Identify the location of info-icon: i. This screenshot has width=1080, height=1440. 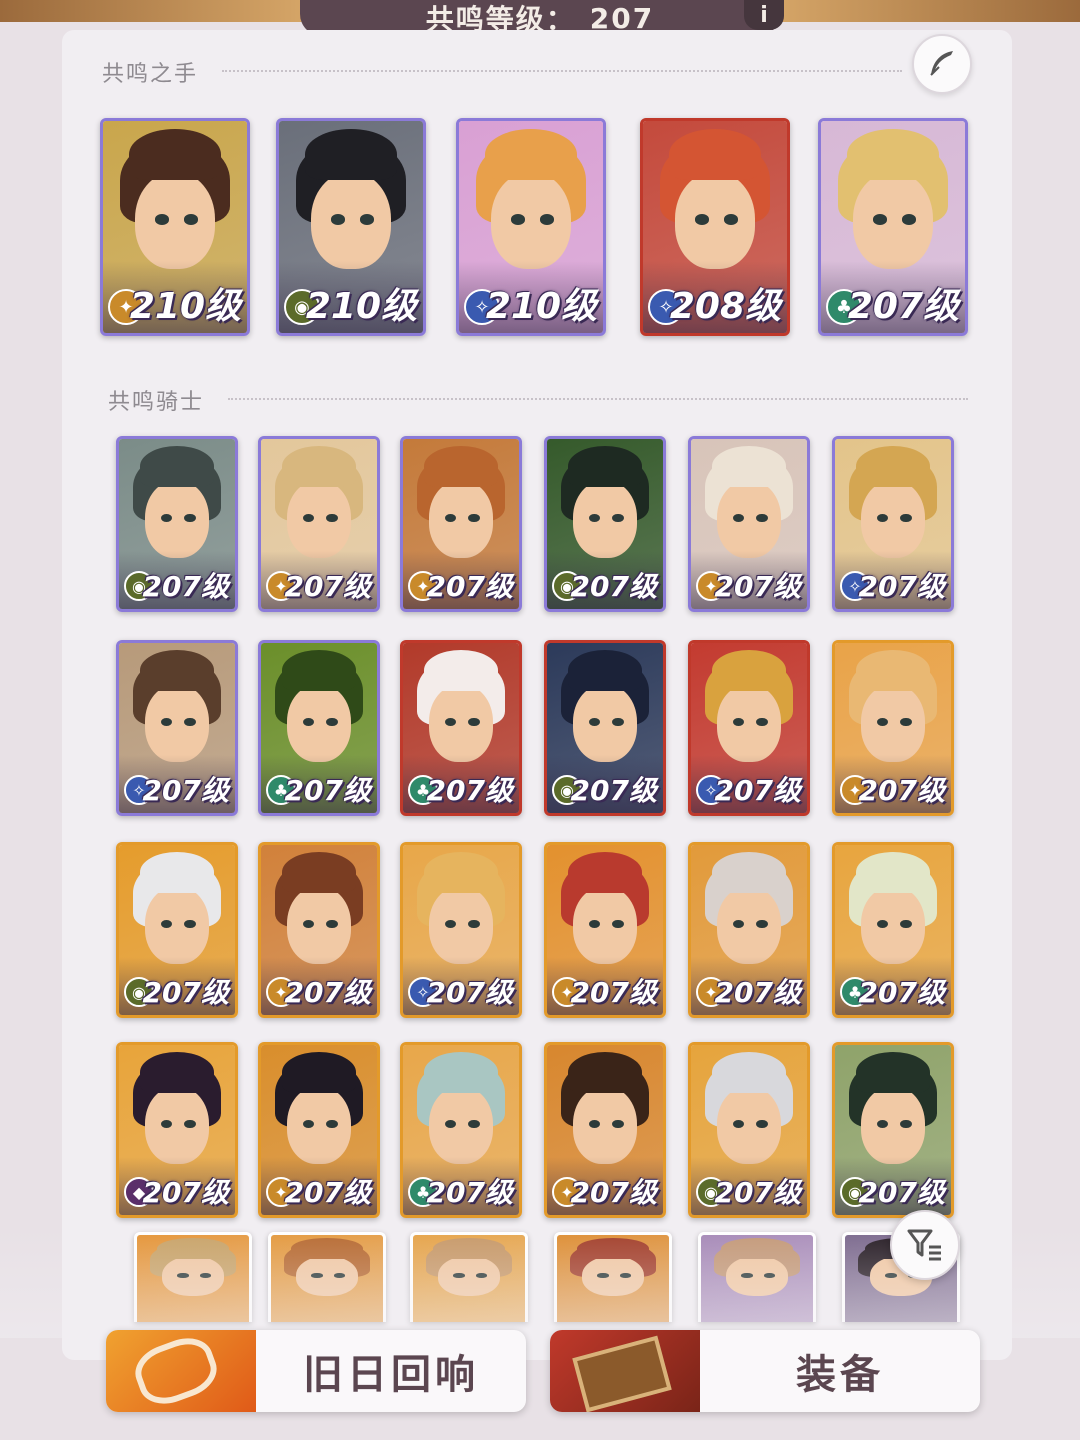
(764, 15).